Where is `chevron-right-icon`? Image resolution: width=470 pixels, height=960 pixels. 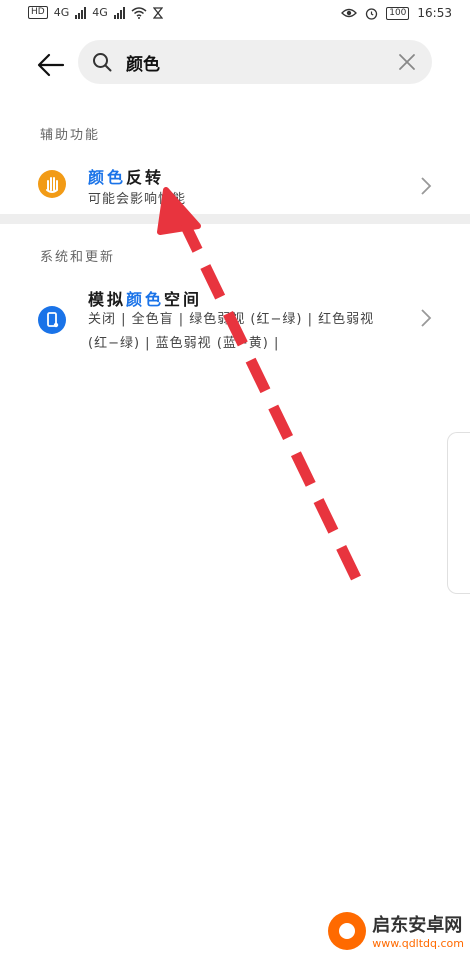 chevron-right-icon is located at coordinates (426, 186).